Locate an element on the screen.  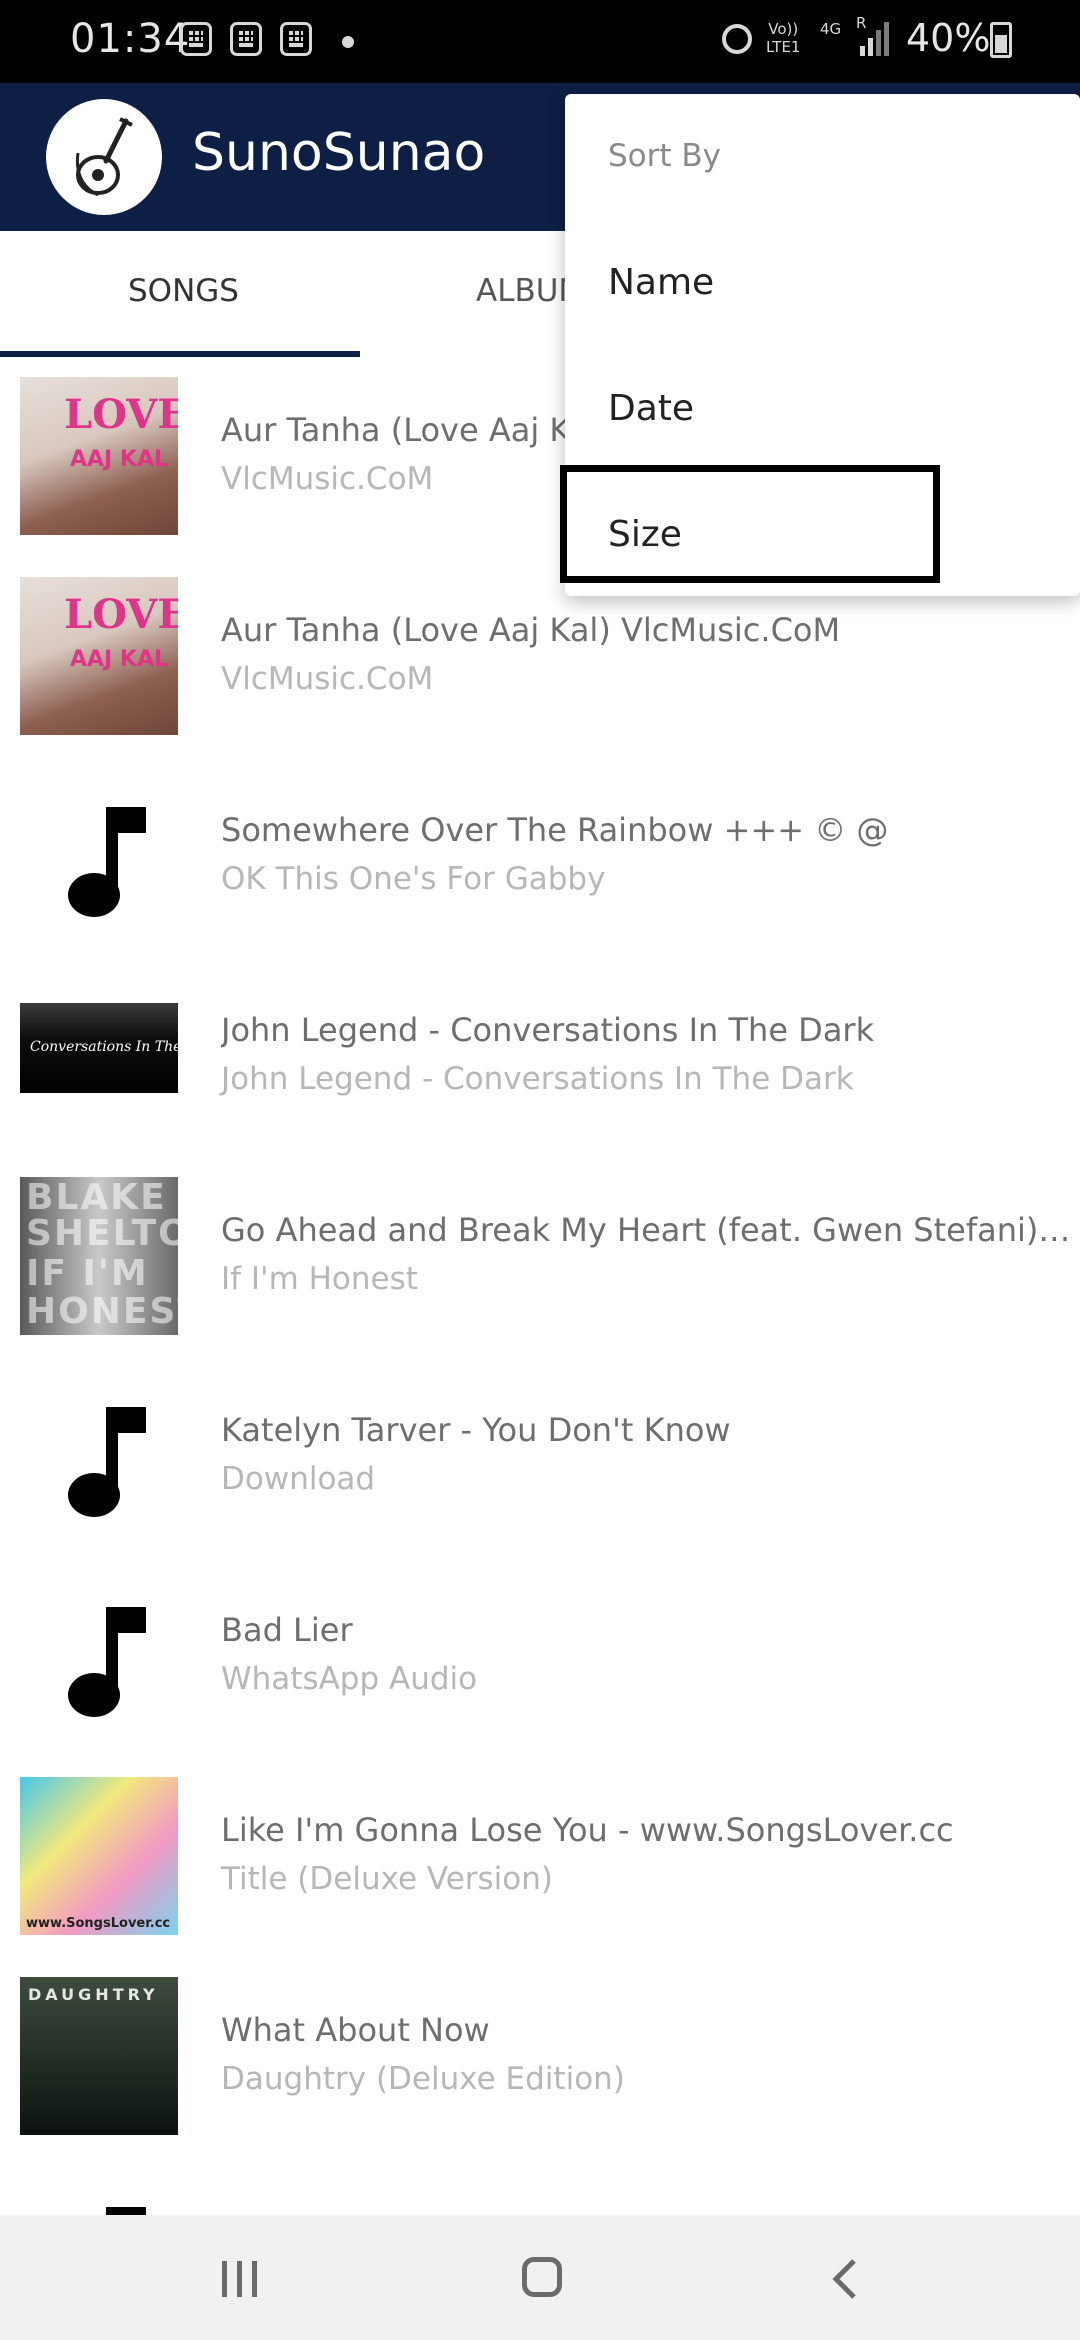
song-title: Somewhere Over The Rainbow +++ © @ is located at coordinates (555, 830).